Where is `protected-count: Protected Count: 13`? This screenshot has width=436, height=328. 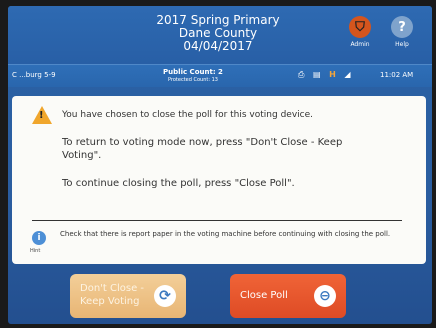 protected-count: Protected Count: 13 is located at coordinates (192, 80).